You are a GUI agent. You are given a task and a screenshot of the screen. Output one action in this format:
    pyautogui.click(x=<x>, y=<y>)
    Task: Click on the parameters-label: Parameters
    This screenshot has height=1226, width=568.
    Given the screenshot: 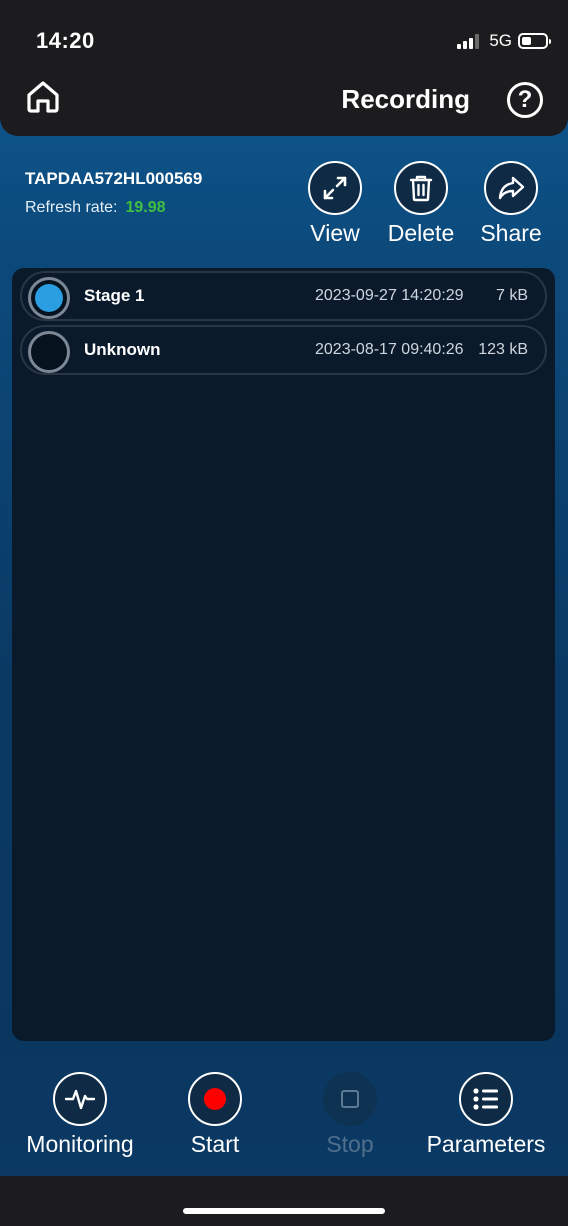 What is the action you would take?
    pyautogui.click(x=486, y=1144)
    